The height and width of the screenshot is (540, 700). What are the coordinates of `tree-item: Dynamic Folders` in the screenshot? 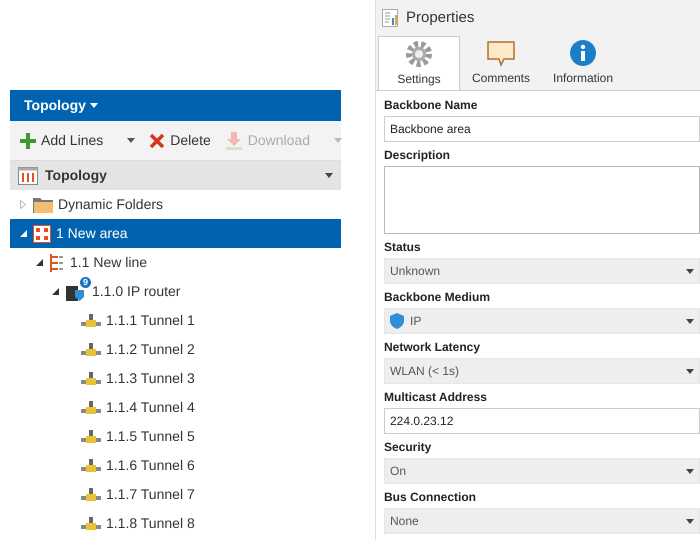 It's located at (175, 204).